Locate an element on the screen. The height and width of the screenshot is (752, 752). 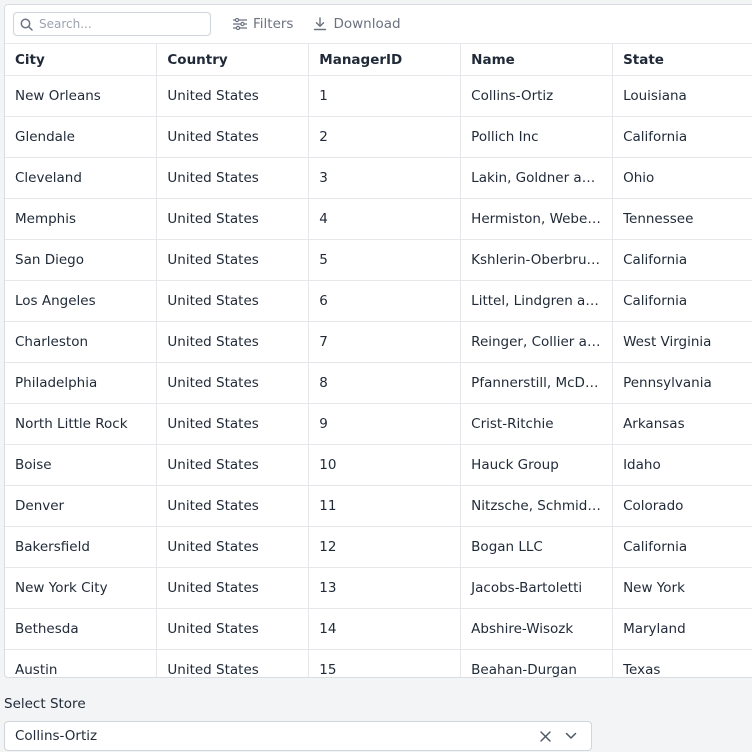
cell-managerid: 13 is located at coordinates (385, 588).